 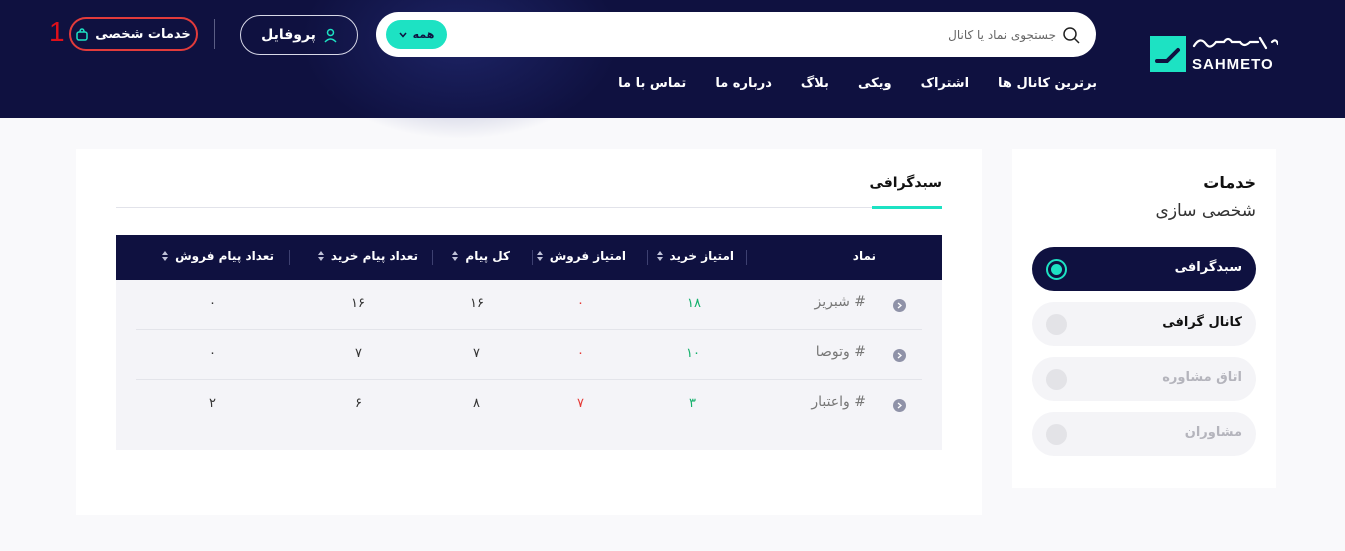 I want to click on col-total-messages: کل پیام, so click(x=480, y=256).